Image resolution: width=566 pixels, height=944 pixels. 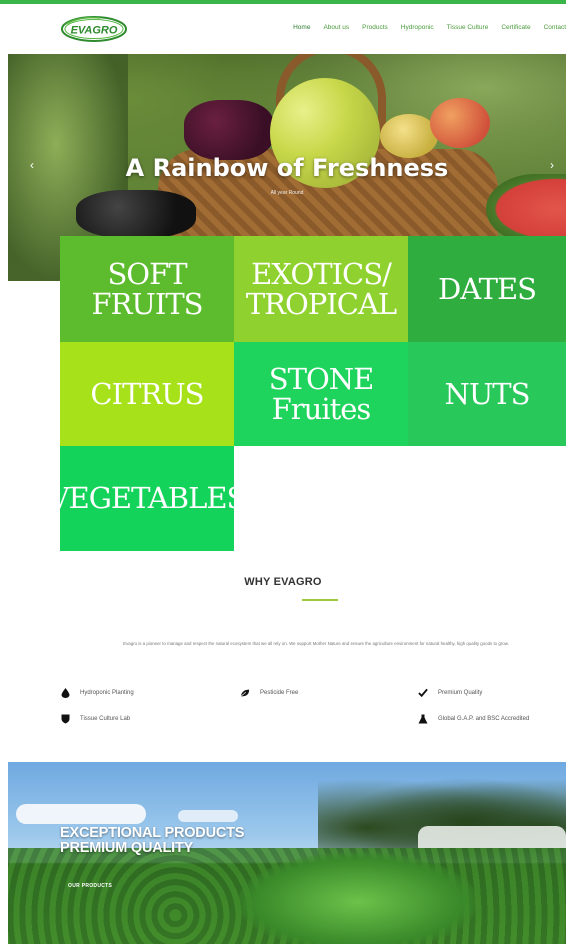 What do you see at coordinates (417, 27) in the screenshot?
I see `nav-hydroponic: Hydroponic` at bounding box center [417, 27].